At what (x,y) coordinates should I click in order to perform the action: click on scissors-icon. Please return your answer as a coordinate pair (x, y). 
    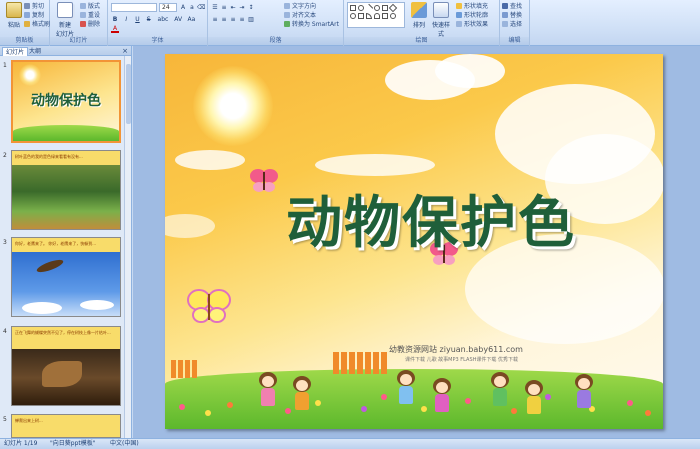
    Looking at the image, I should click on (27, 6).